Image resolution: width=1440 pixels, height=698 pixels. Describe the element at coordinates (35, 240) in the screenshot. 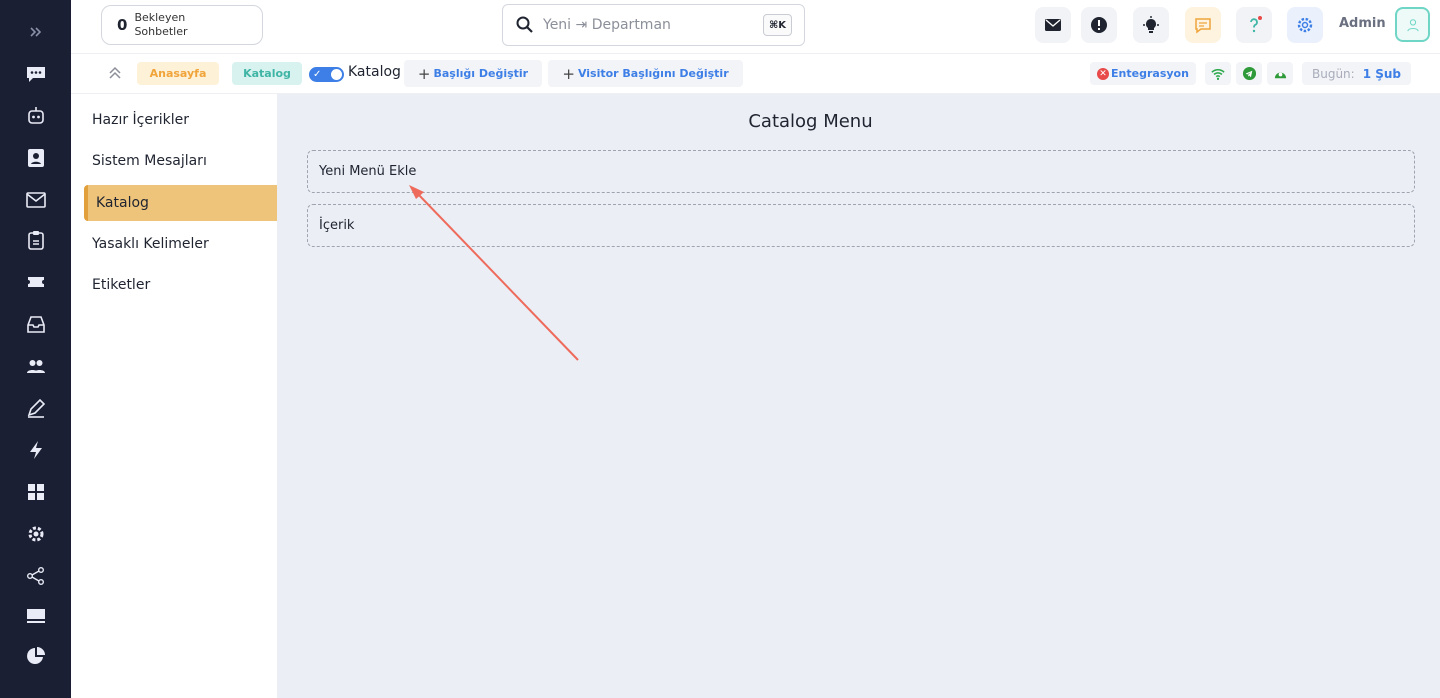

I see `clipboard-icon` at that location.